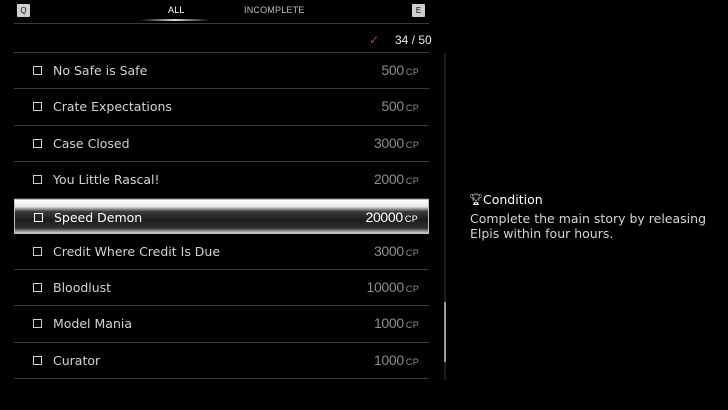 This screenshot has height=410, width=728. Describe the element at coordinates (98, 217) in the screenshot. I see `challenge-title: Speed Demon` at that location.